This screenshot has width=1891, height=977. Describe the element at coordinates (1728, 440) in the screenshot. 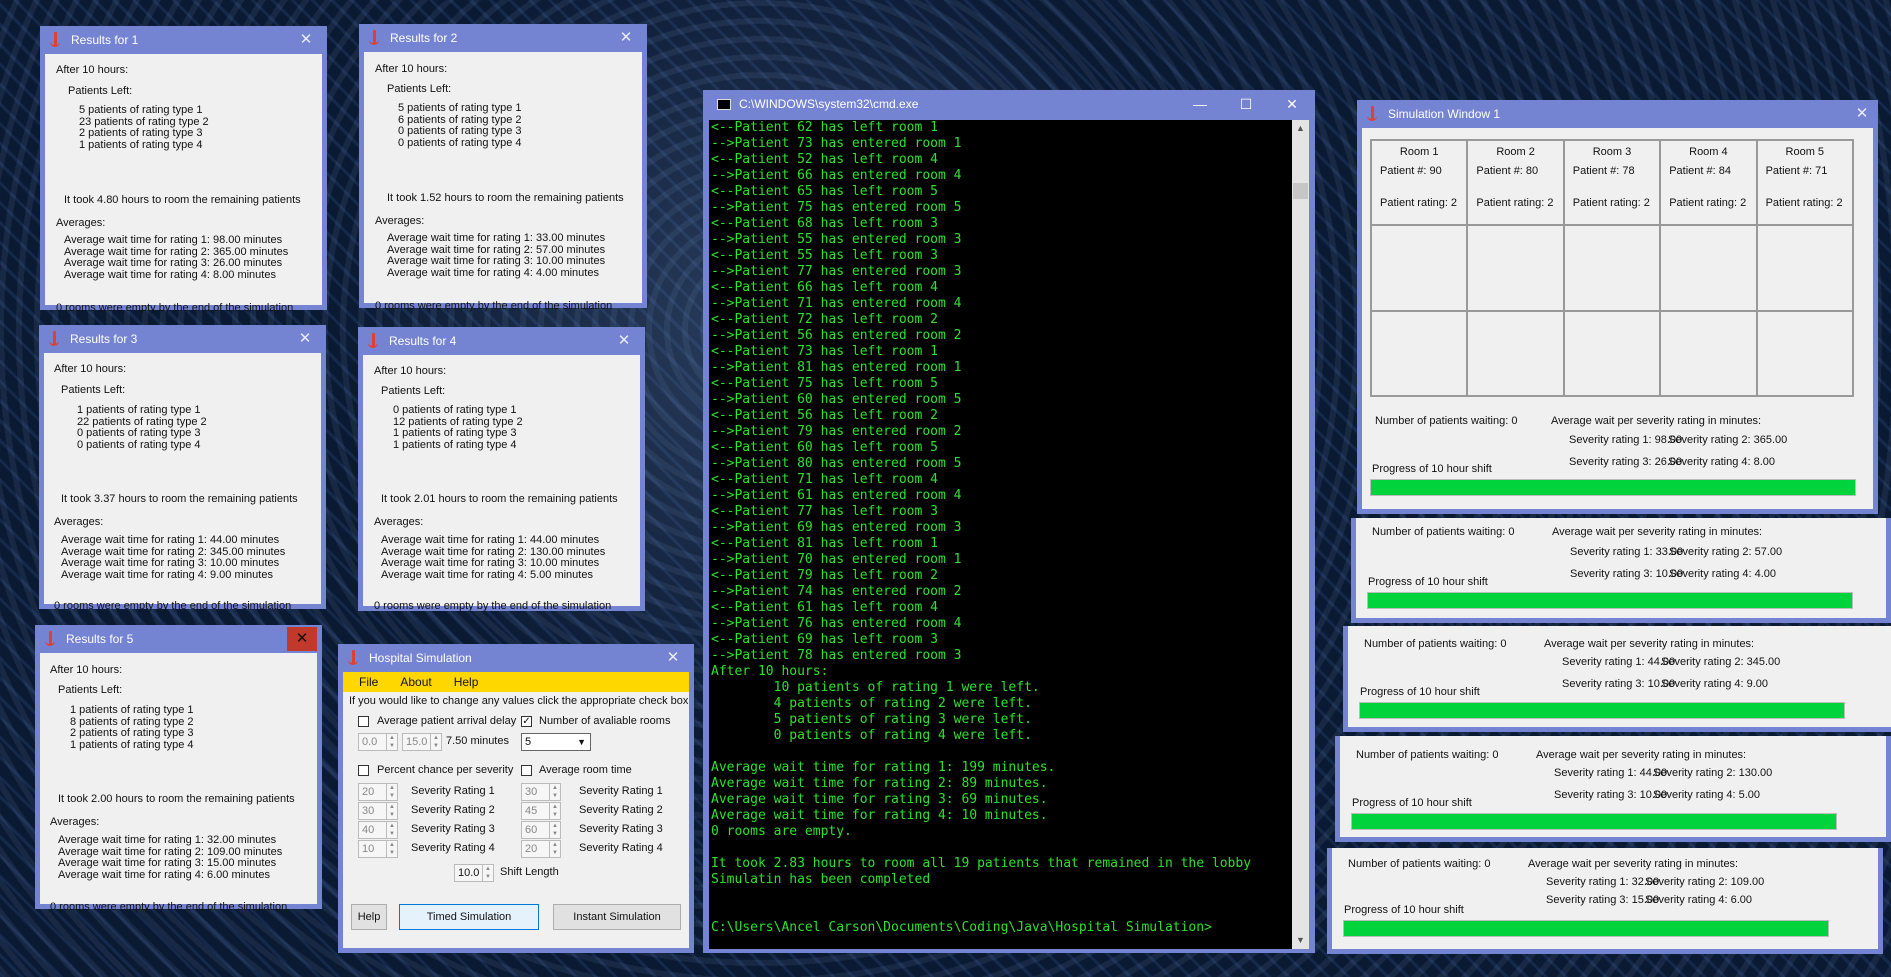

I see `severity-2: Severity rating 2: 365.00` at that location.